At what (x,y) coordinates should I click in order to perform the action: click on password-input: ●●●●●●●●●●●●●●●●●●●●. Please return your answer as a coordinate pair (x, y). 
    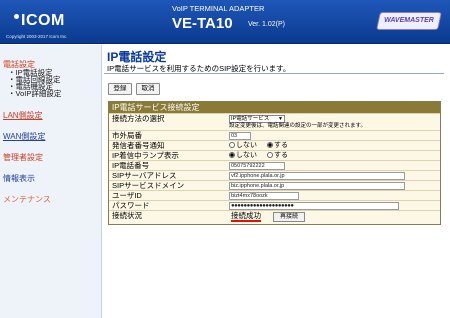
    Looking at the image, I should click on (314, 206).